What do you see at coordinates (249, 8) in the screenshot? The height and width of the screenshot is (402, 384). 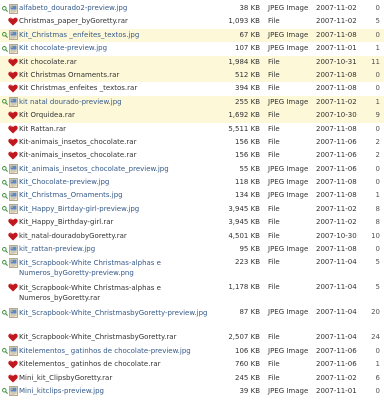 I see `file-size: 38 KB` at bounding box center [249, 8].